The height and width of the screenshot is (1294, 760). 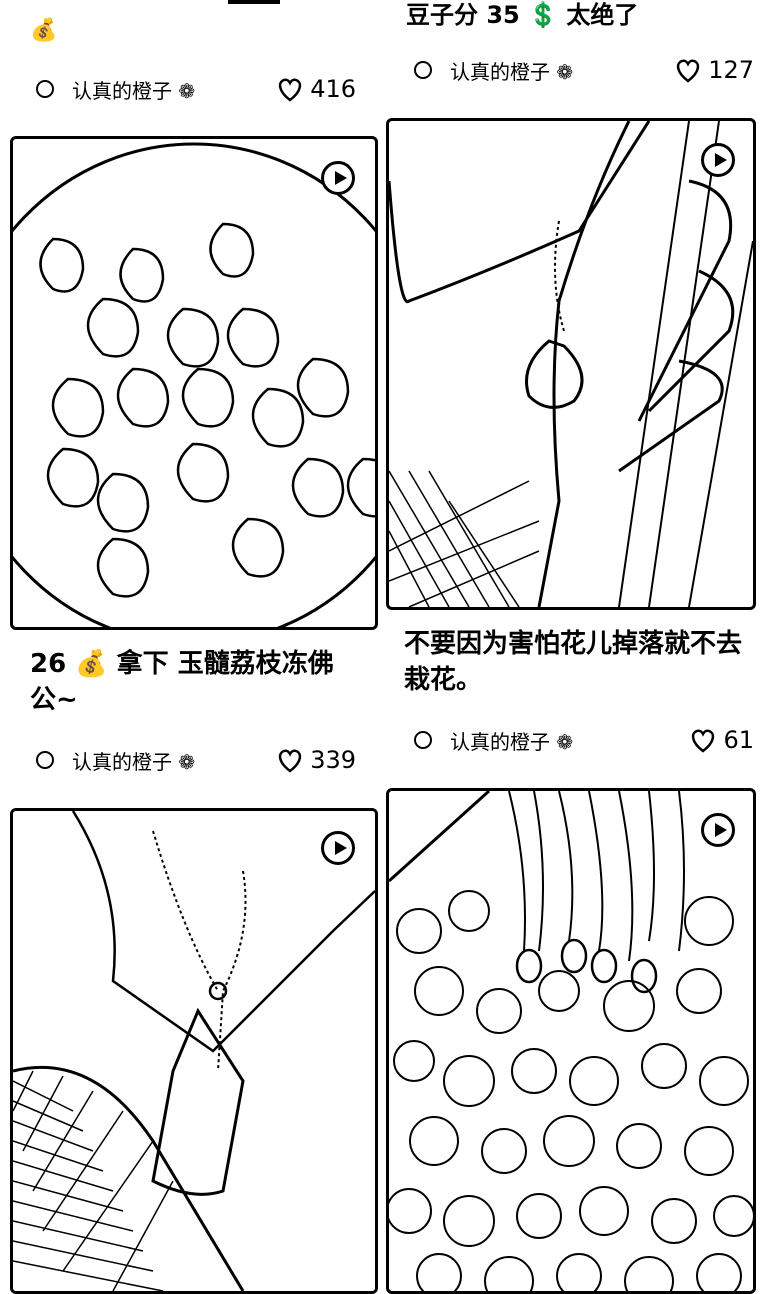 I want to click on like-count: 61, so click(x=738, y=740).